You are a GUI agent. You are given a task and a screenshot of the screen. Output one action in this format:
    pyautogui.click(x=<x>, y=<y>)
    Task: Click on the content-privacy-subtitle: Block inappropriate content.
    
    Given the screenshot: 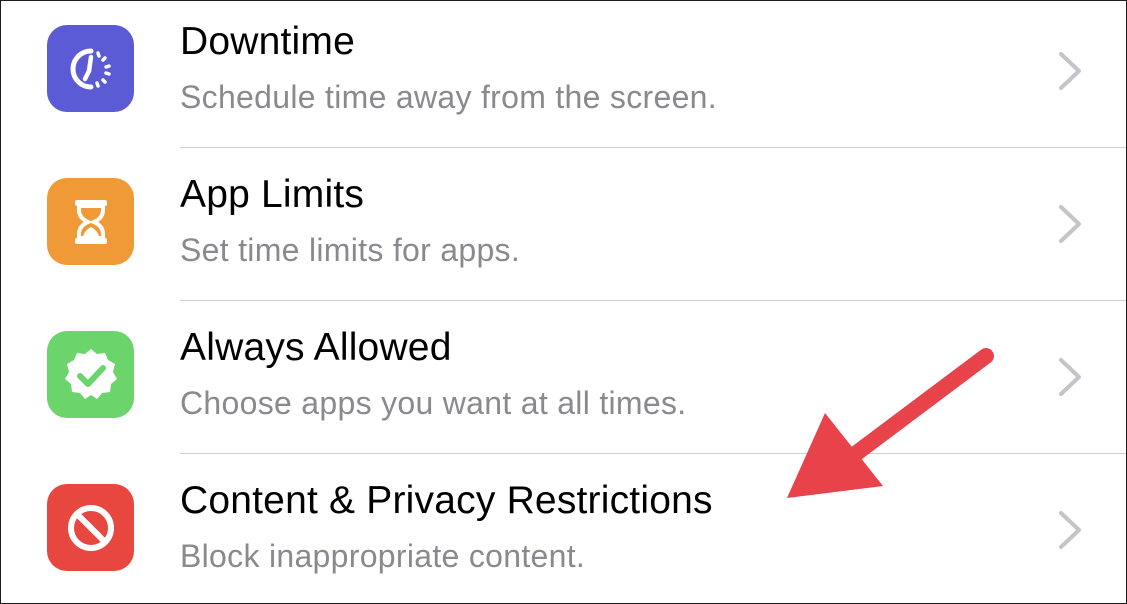 What is the action you would take?
    pyautogui.click(x=383, y=556)
    